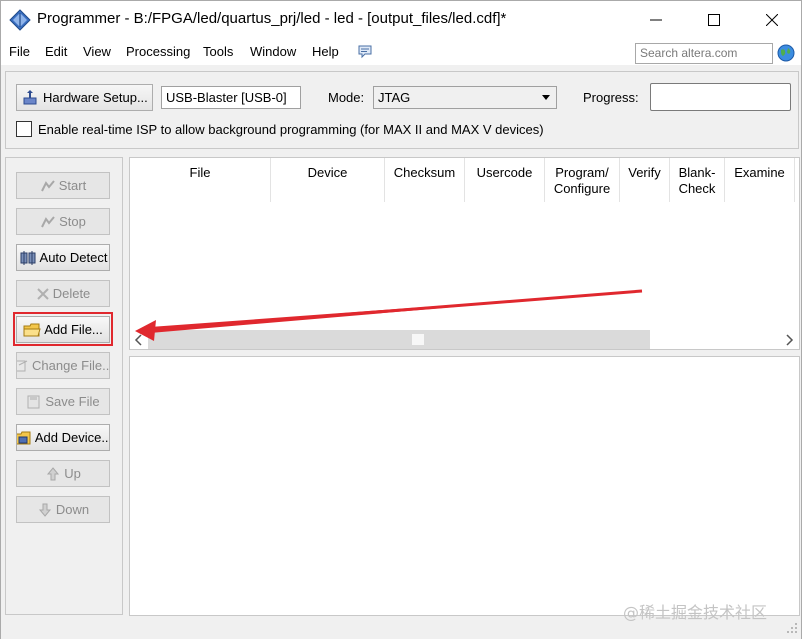  I want to click on start-icon, so click(47, 185).